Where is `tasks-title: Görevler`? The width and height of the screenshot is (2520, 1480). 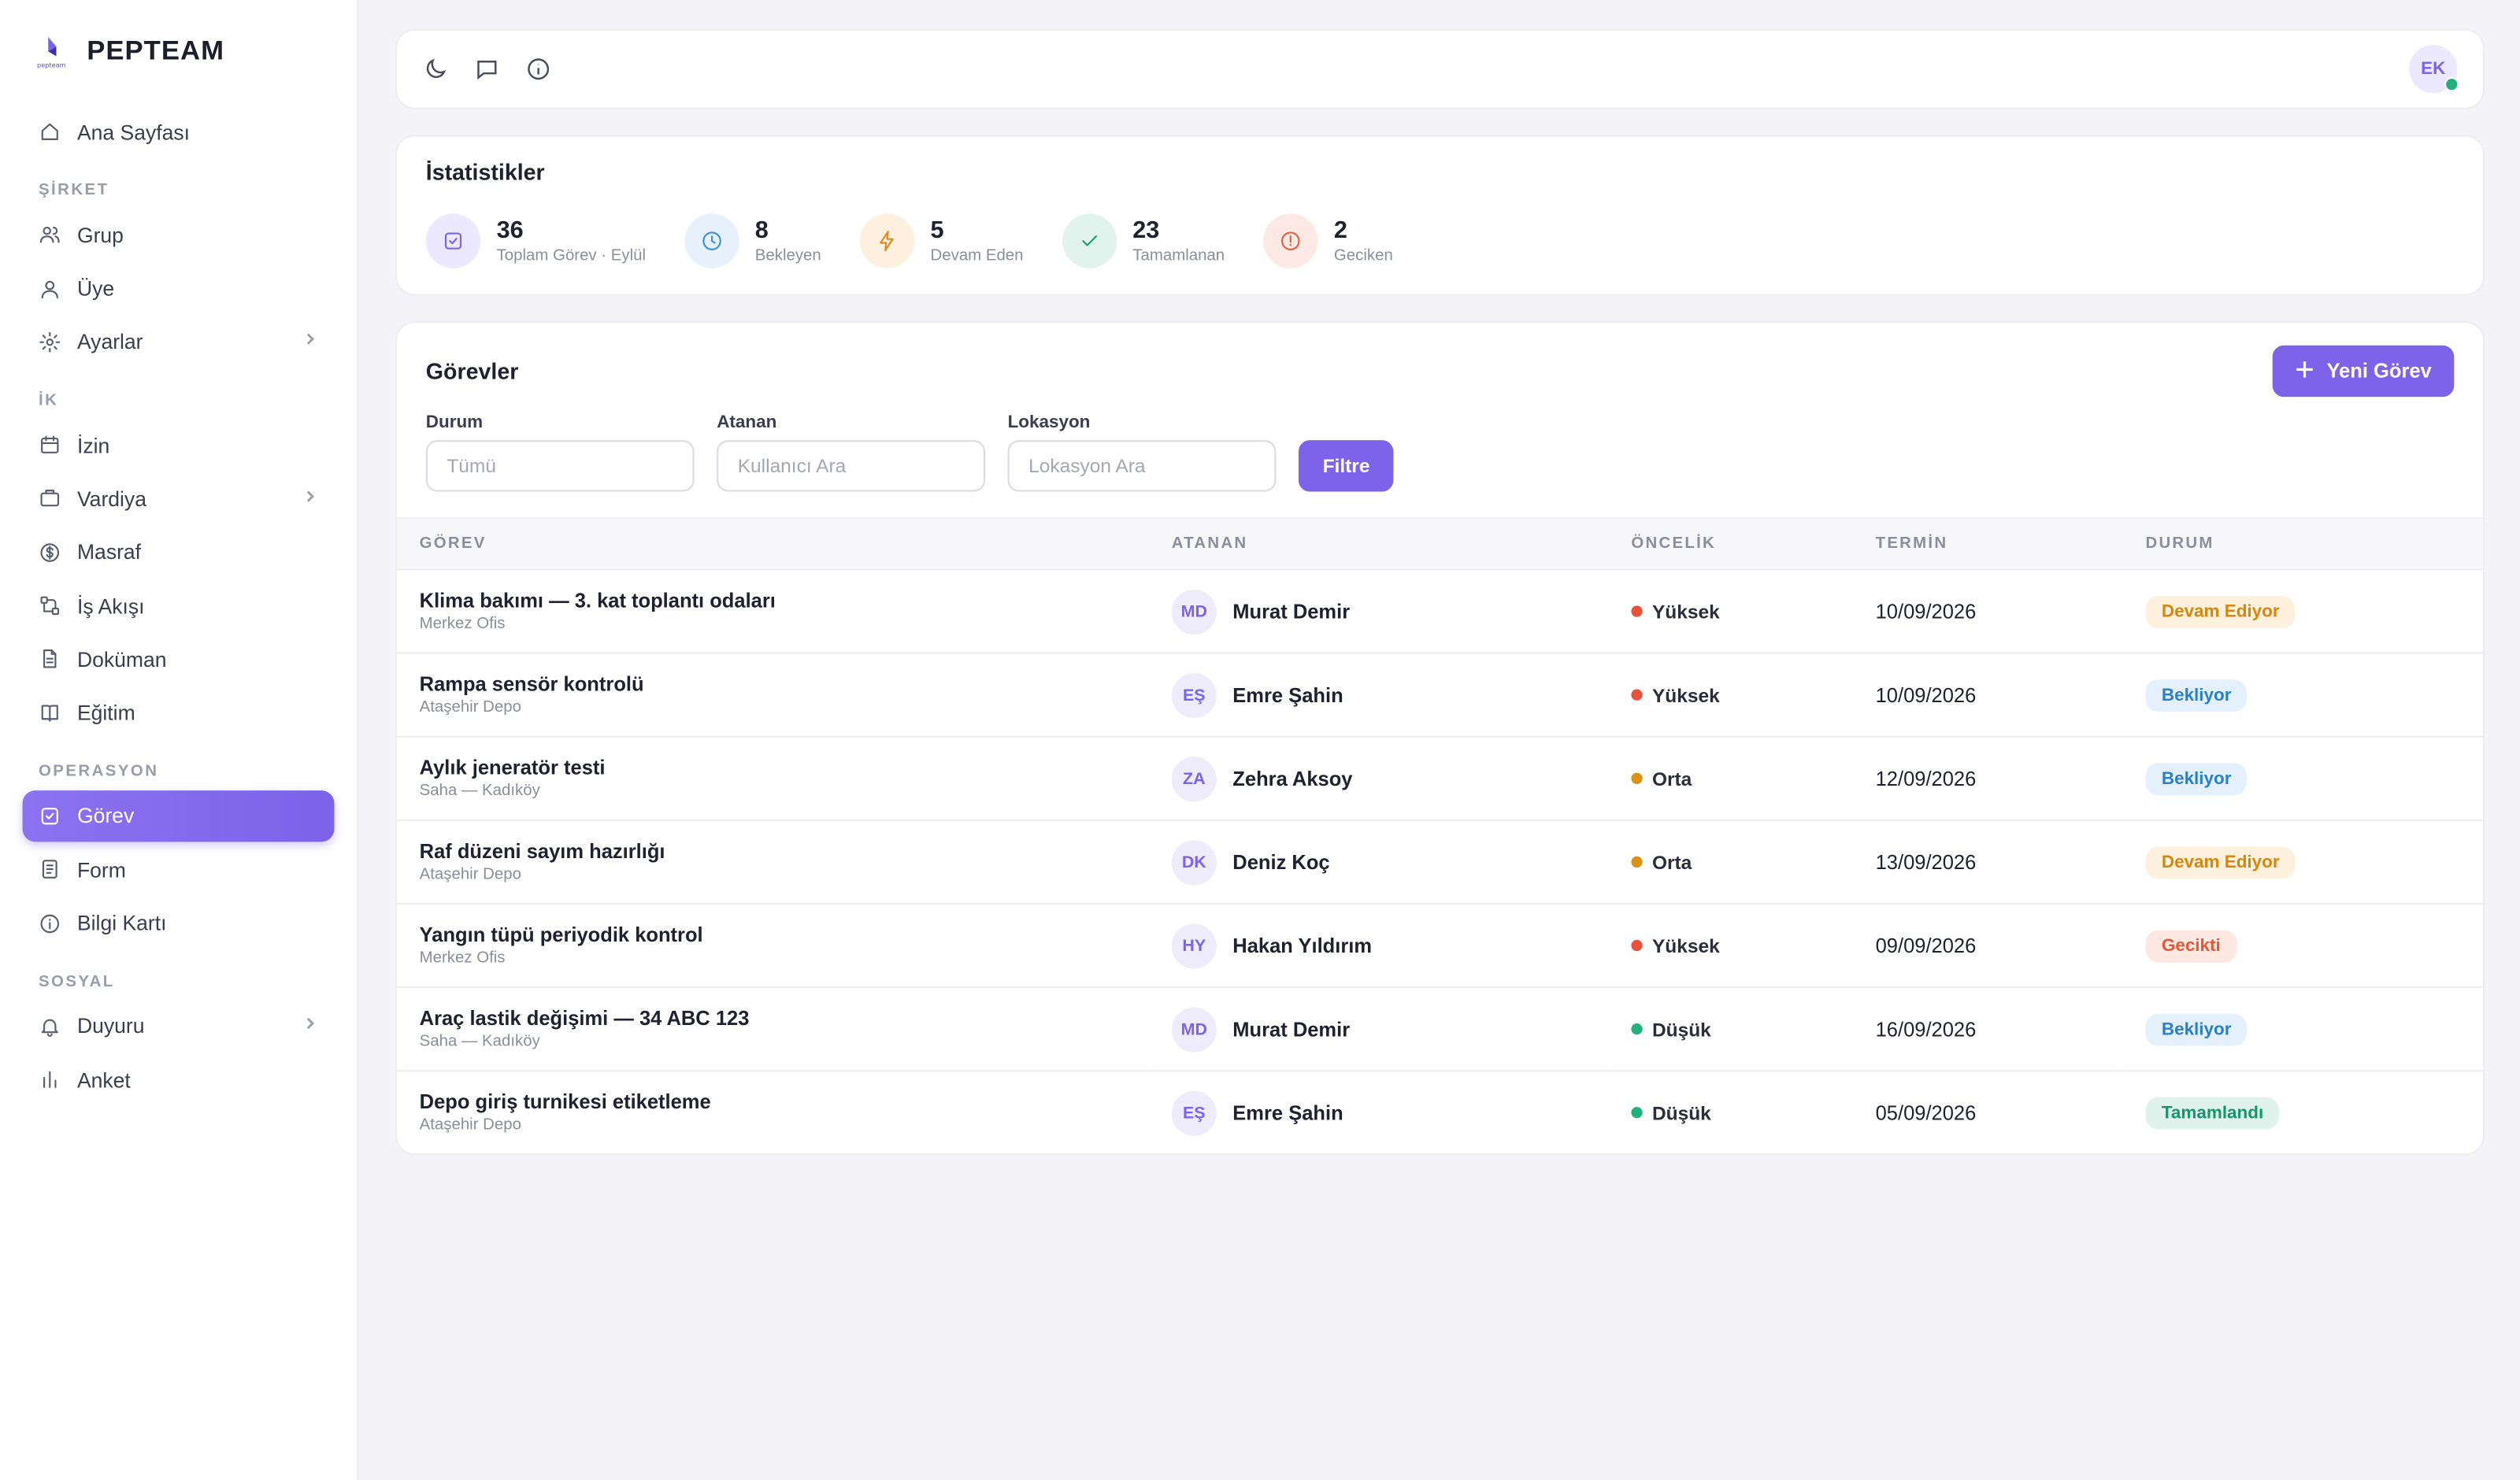 tasks-title: Görevler is located at coordinates (472, 371).